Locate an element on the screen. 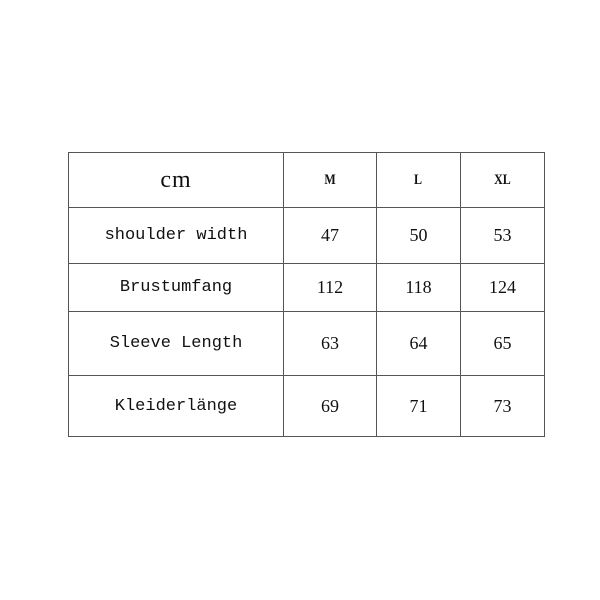  table-row: Kleiderlänge 69 71 73 is located at coordinates (306, 406).